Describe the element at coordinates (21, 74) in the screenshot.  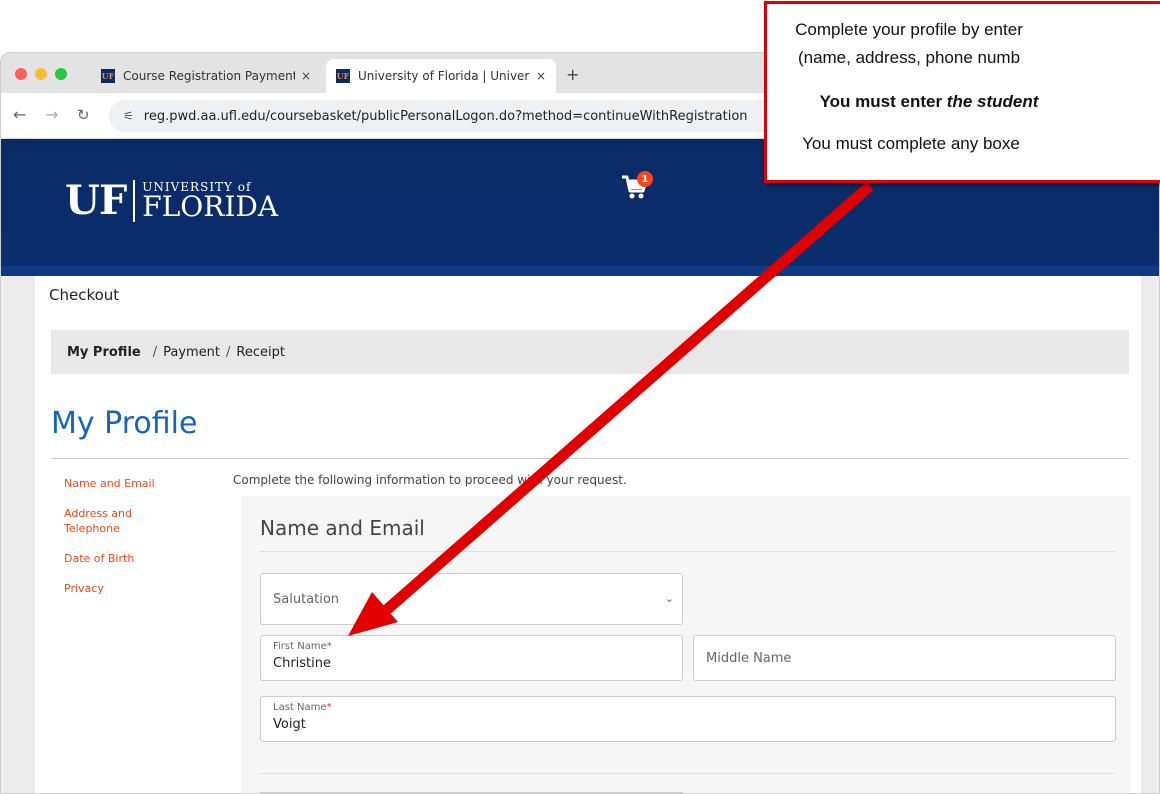
I see `close-window-button` at that location.